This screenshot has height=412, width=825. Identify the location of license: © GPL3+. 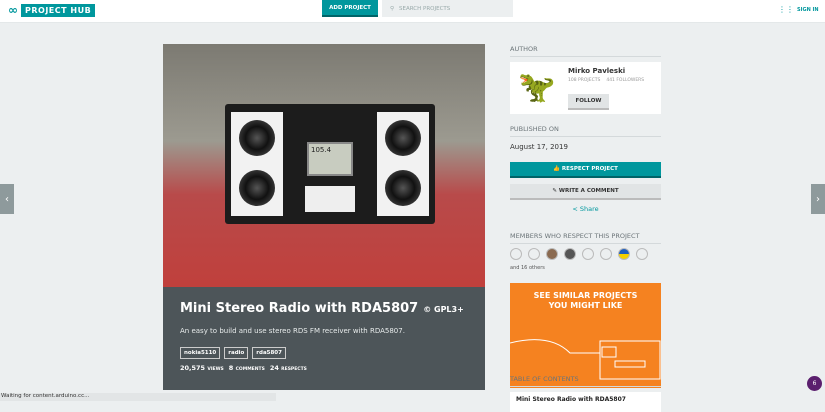
(443, 309).